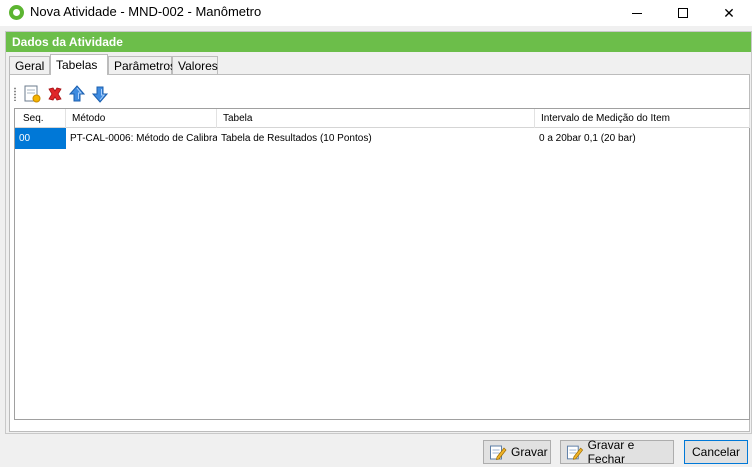  What do you see at coordinates (29, 65) in the screenshot?
I see `tab-geral: Geral` at bounding box center [29, 65].